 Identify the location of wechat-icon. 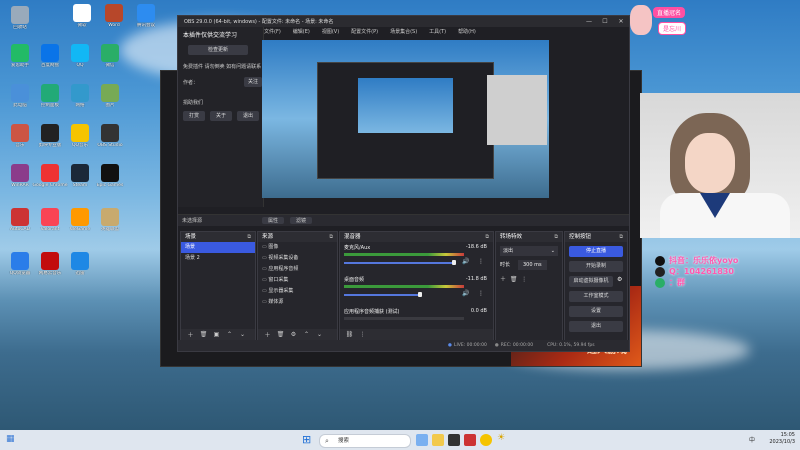
(660, 282).